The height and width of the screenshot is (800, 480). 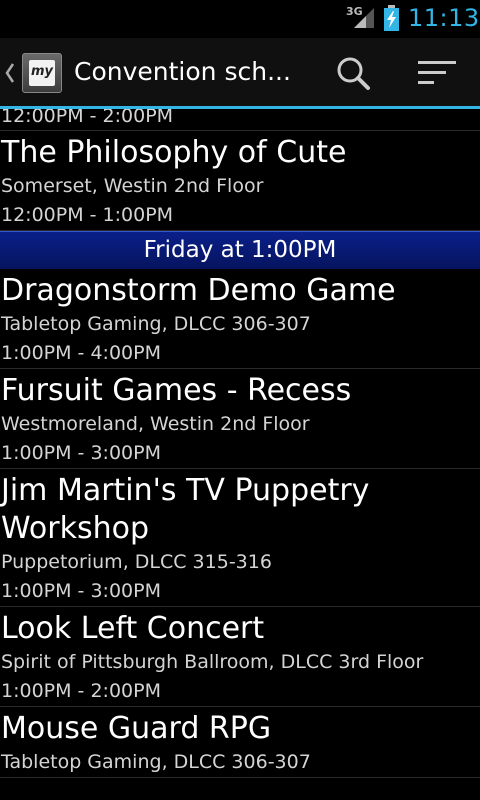 I want to click on app-icon-label: my, so click(x=42, y=73).